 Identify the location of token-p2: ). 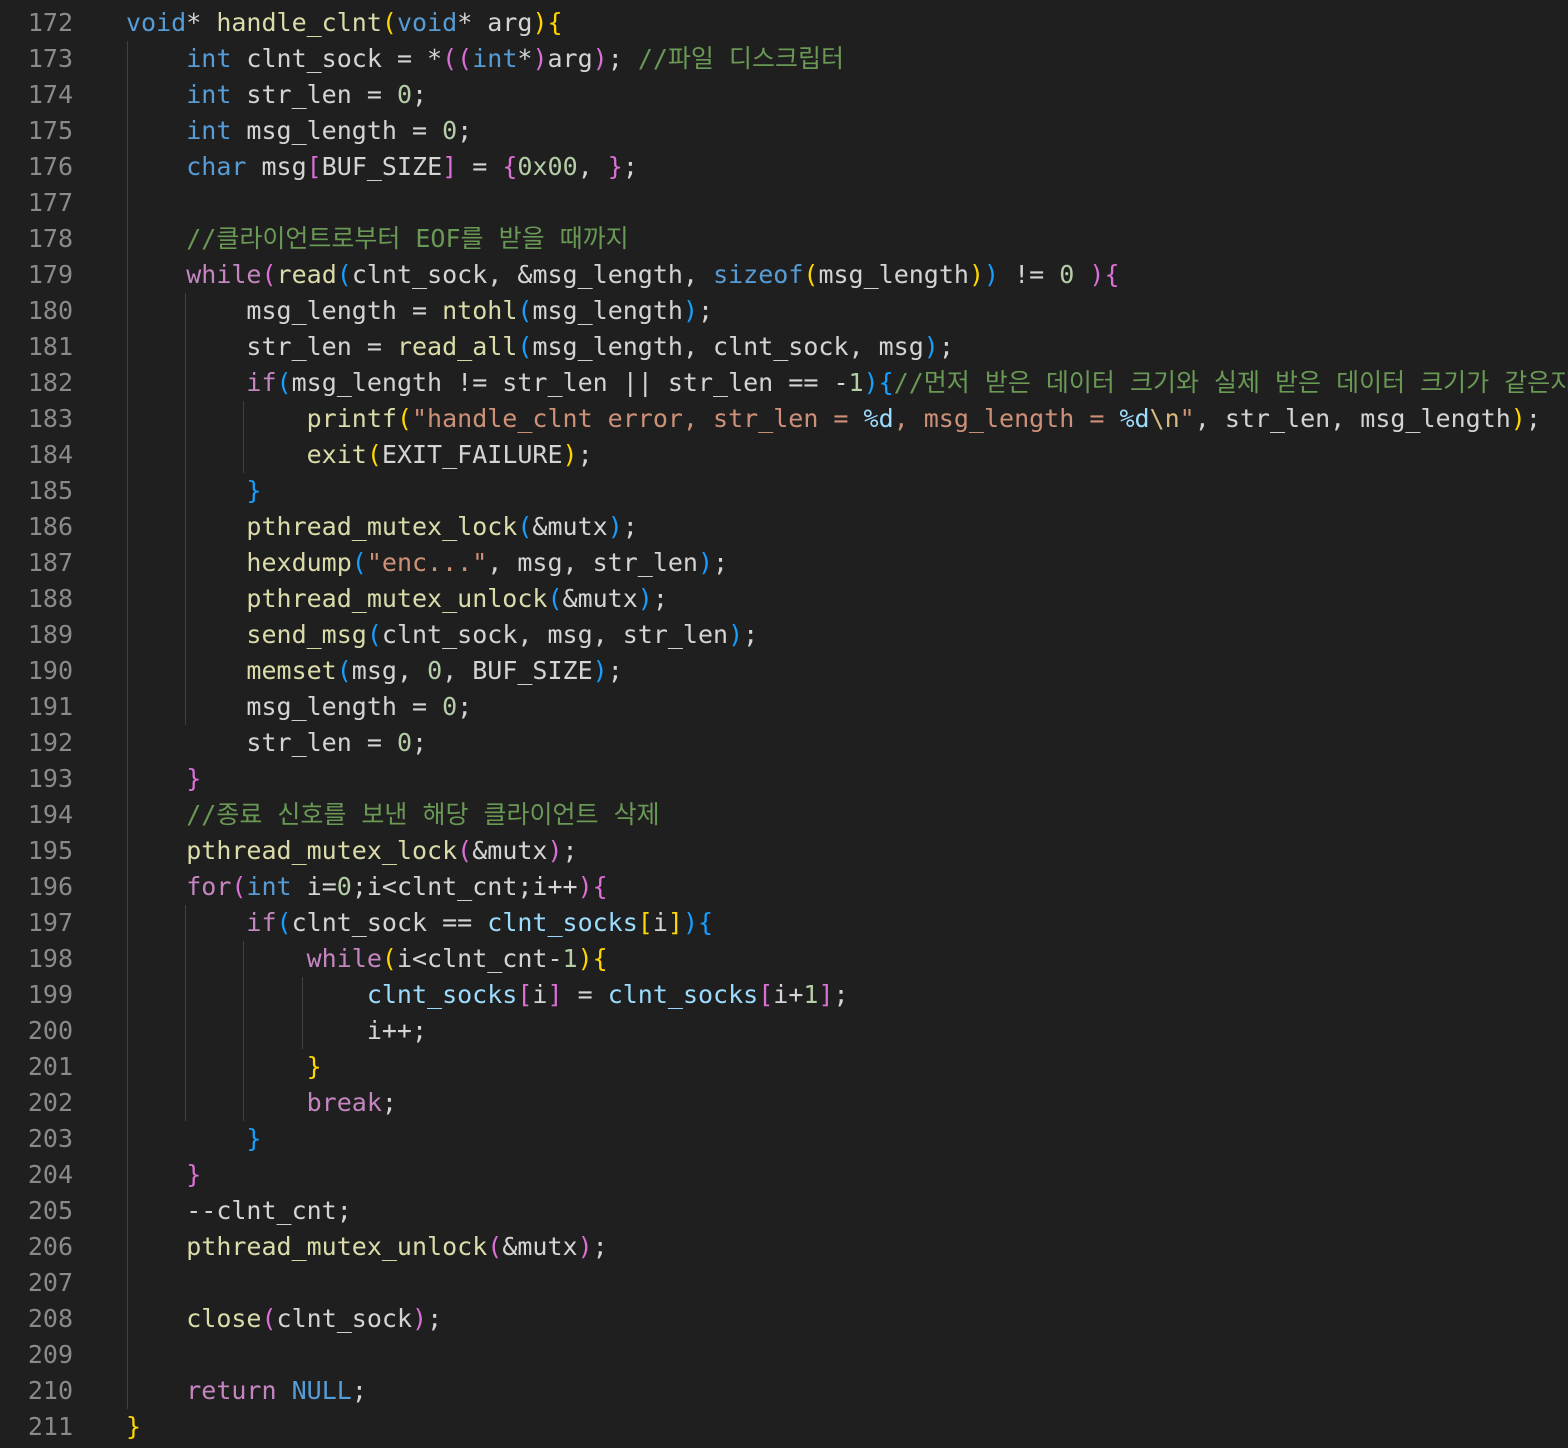
(540, 58).